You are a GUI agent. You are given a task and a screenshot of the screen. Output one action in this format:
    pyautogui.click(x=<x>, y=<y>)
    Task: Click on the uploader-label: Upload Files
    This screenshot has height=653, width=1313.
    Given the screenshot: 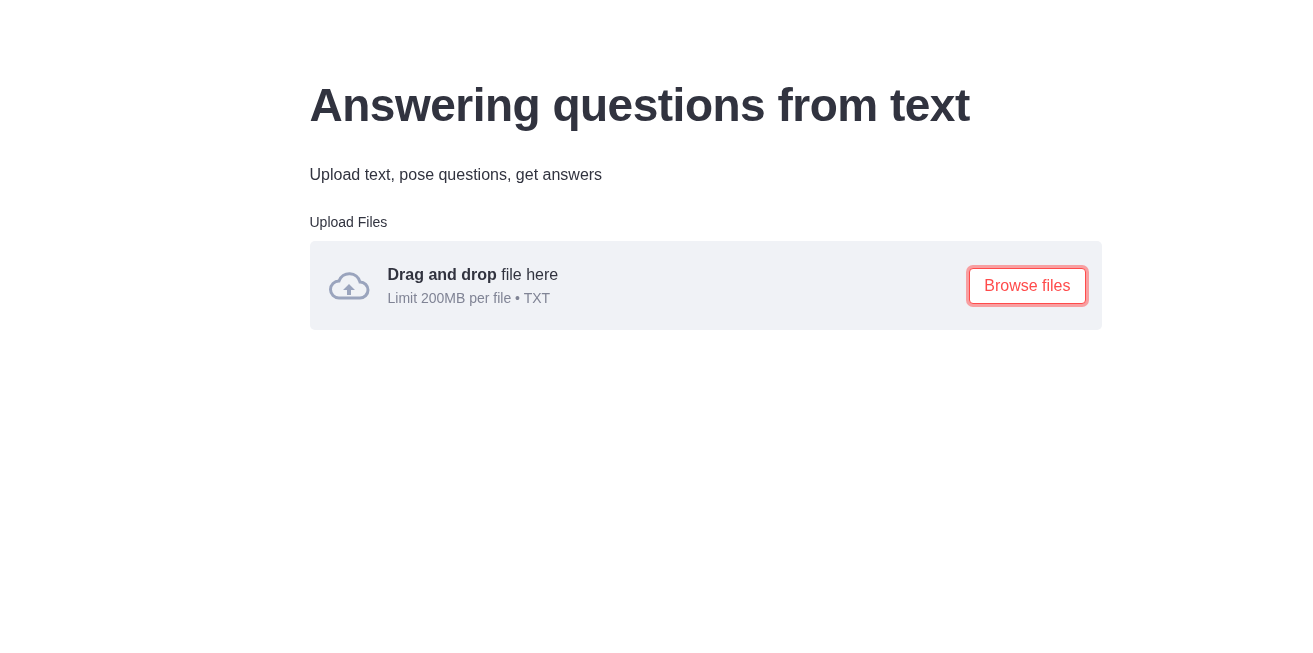 What is the action you would take?
    pyautogui.click(x=349, y=222)
    